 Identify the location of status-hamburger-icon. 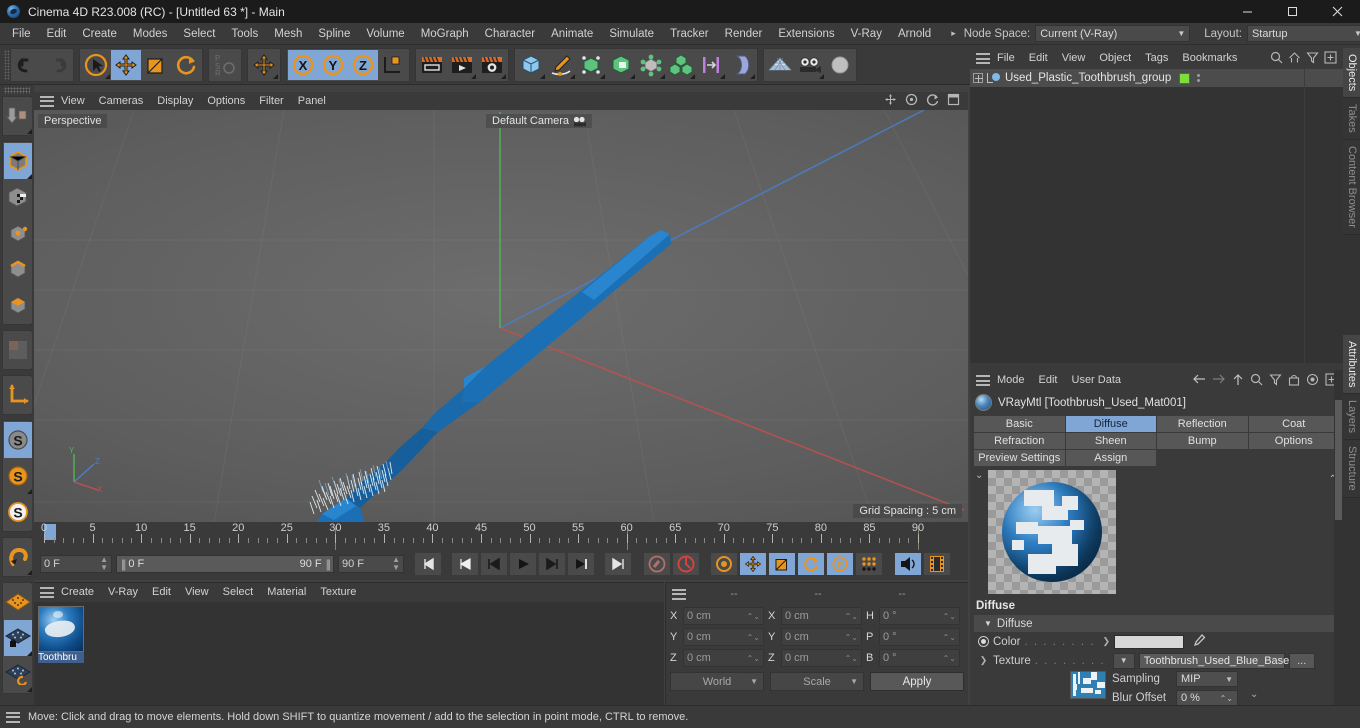
(13, 717).